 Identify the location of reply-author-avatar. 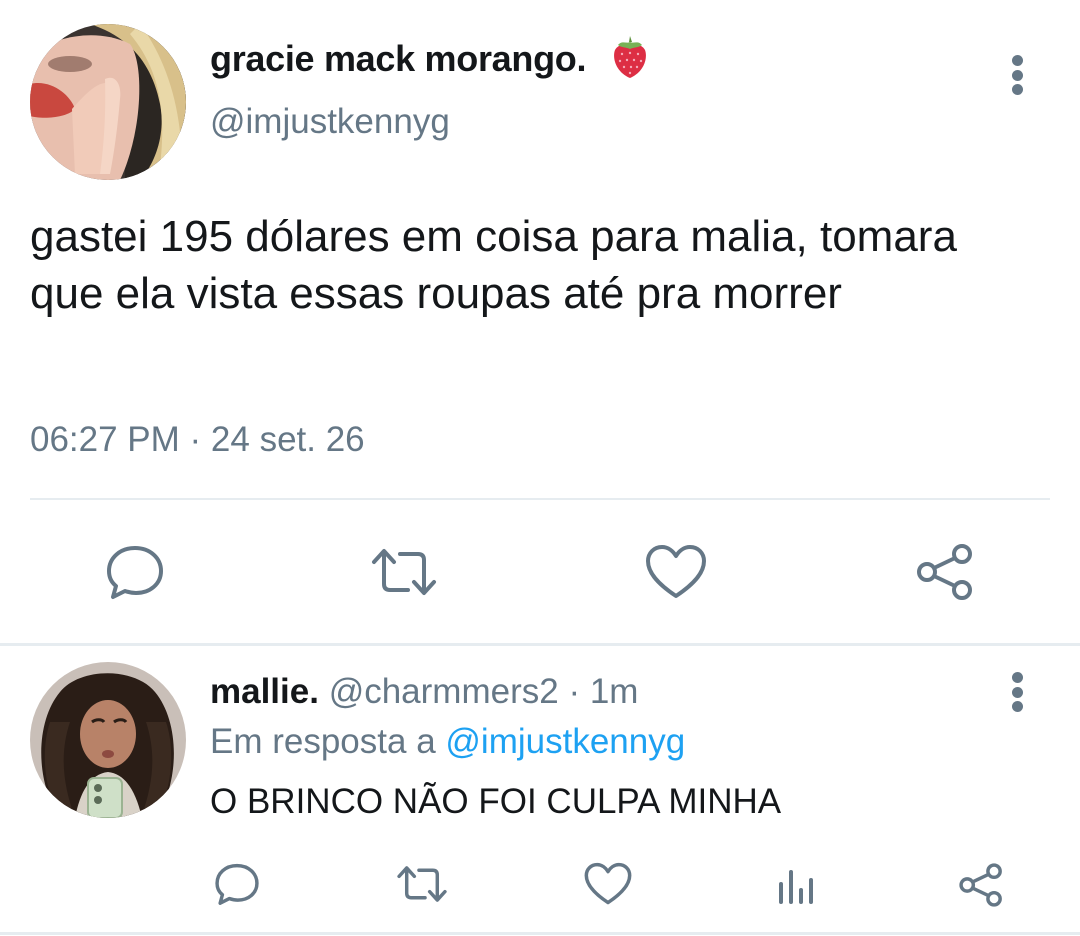
(108, 740).